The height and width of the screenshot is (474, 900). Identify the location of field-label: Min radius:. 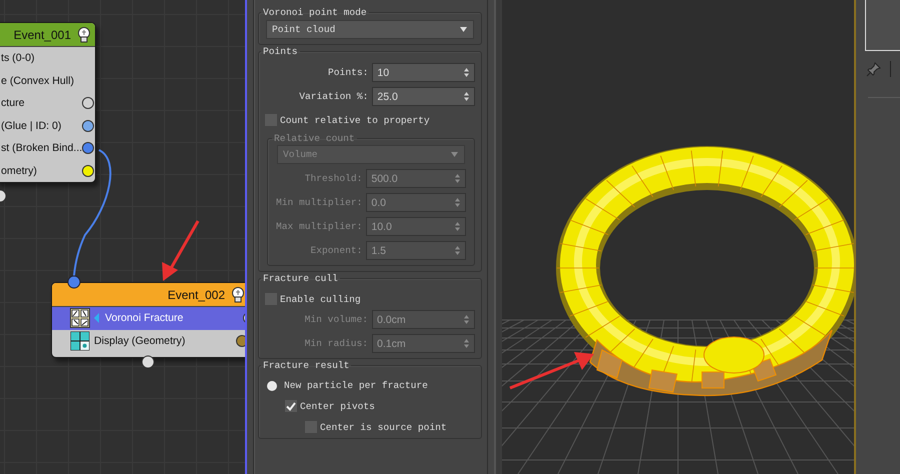
(336, 343).